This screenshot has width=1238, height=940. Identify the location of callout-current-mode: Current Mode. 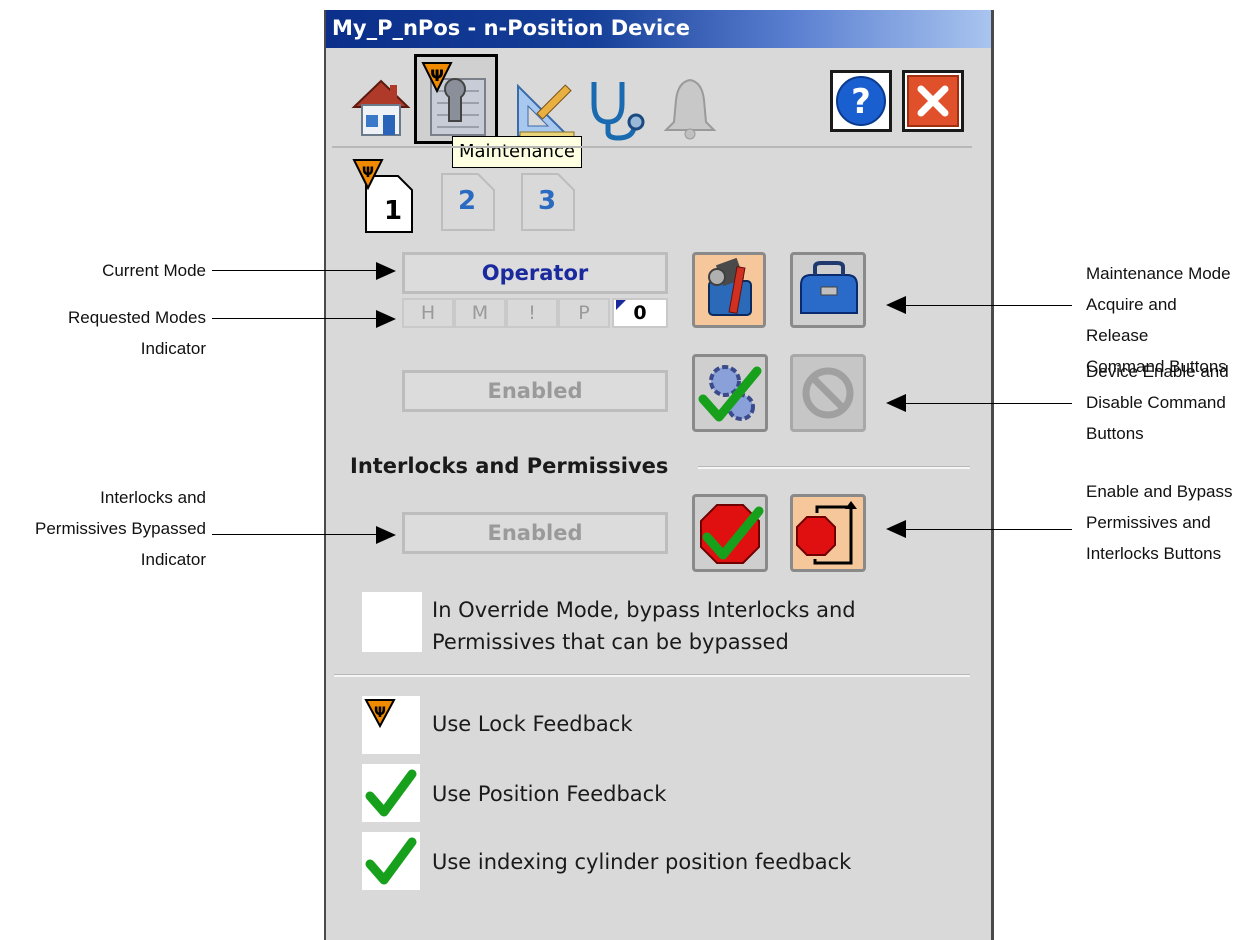
(154, 270).